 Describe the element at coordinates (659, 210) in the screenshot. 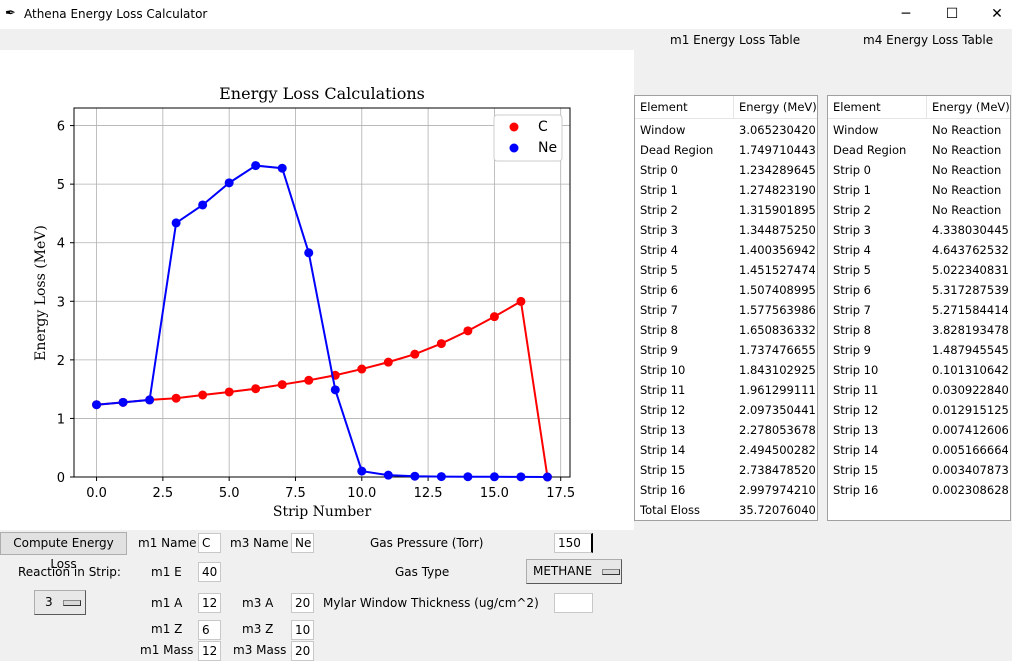

I see `cell-element: Strip 2` at that location.